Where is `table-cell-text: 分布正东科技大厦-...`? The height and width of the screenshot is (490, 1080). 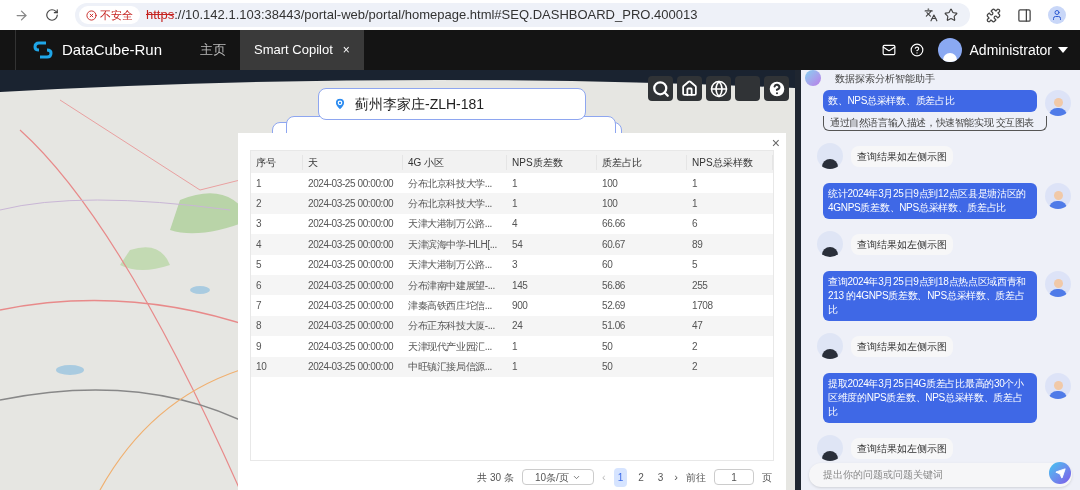
table-cell-text: 分布正东科技大厦-... is located at coordinates (451, 326).